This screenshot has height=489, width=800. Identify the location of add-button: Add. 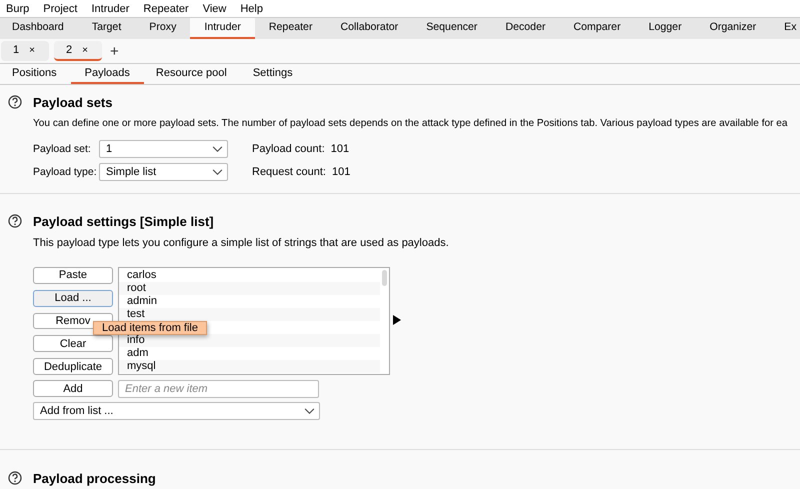
(73, 388).